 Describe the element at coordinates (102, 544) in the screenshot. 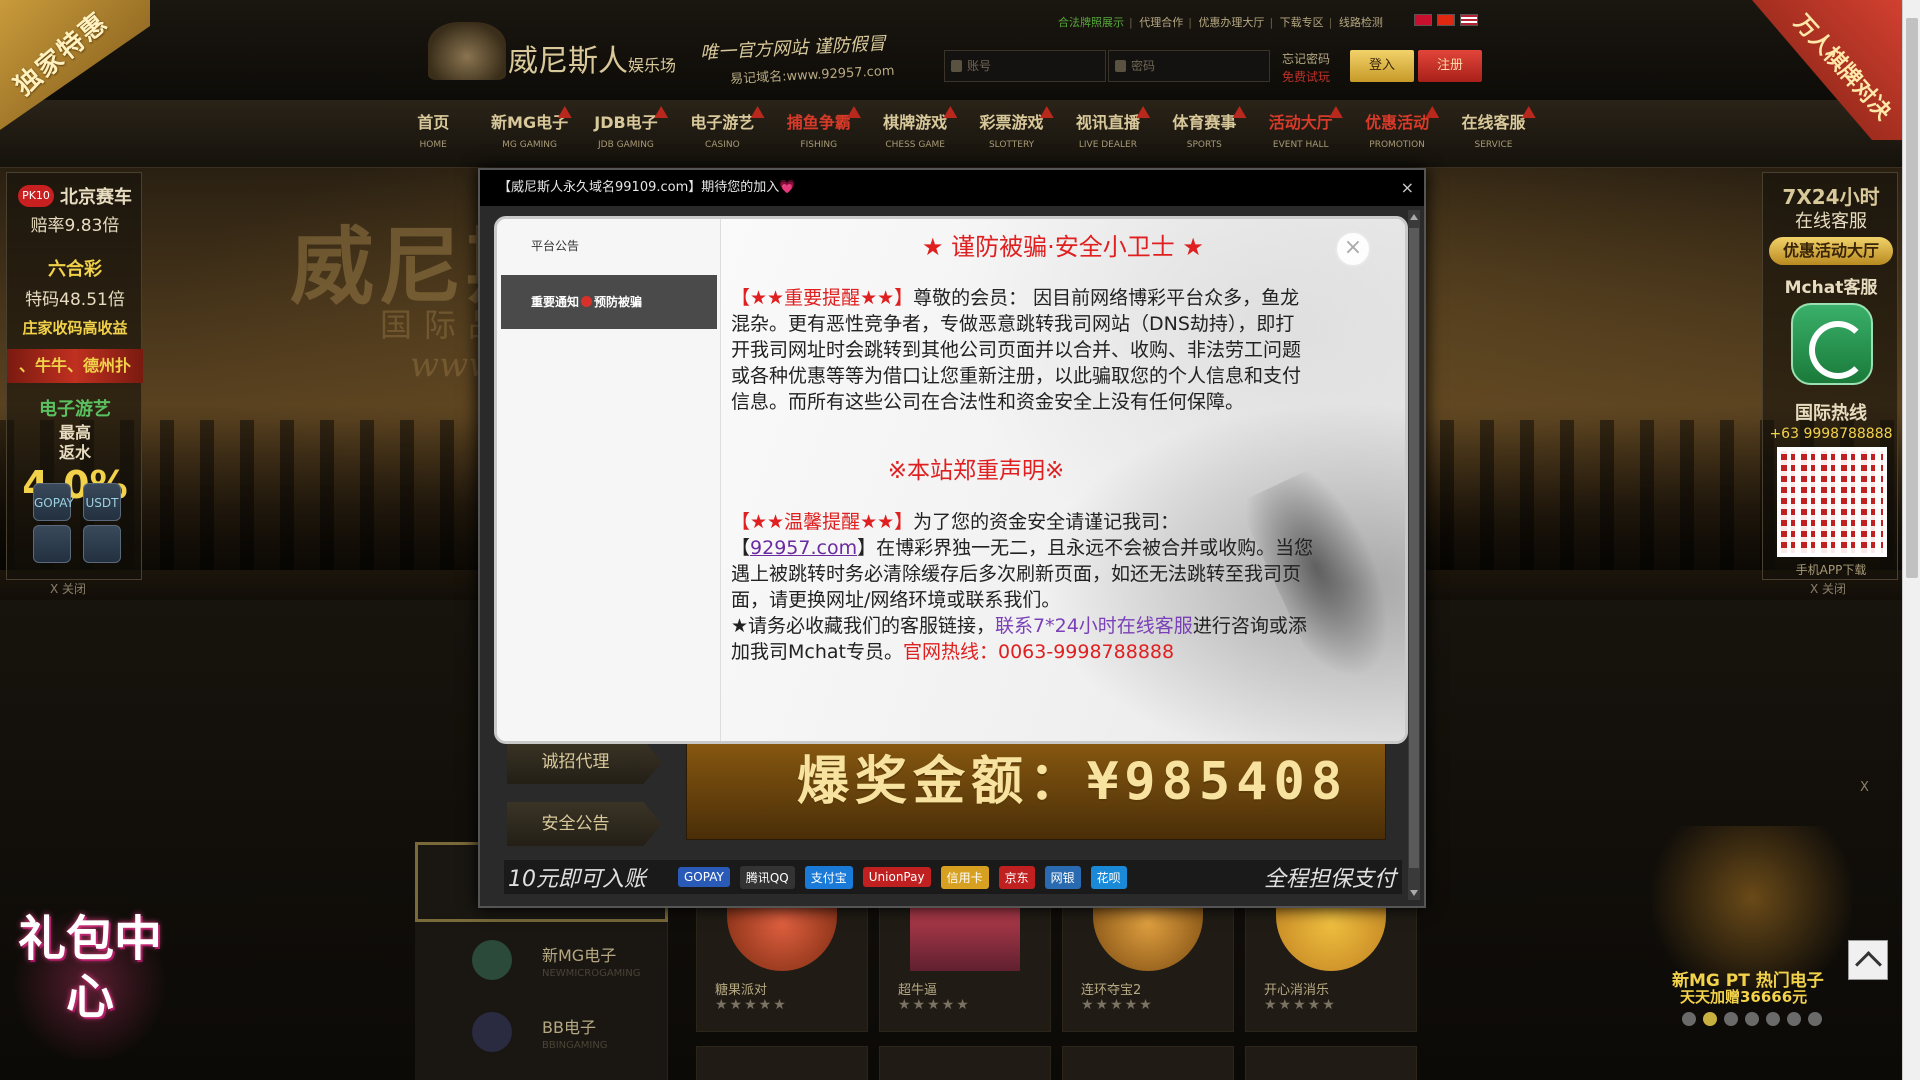

I see `wechat-icon` at that location.